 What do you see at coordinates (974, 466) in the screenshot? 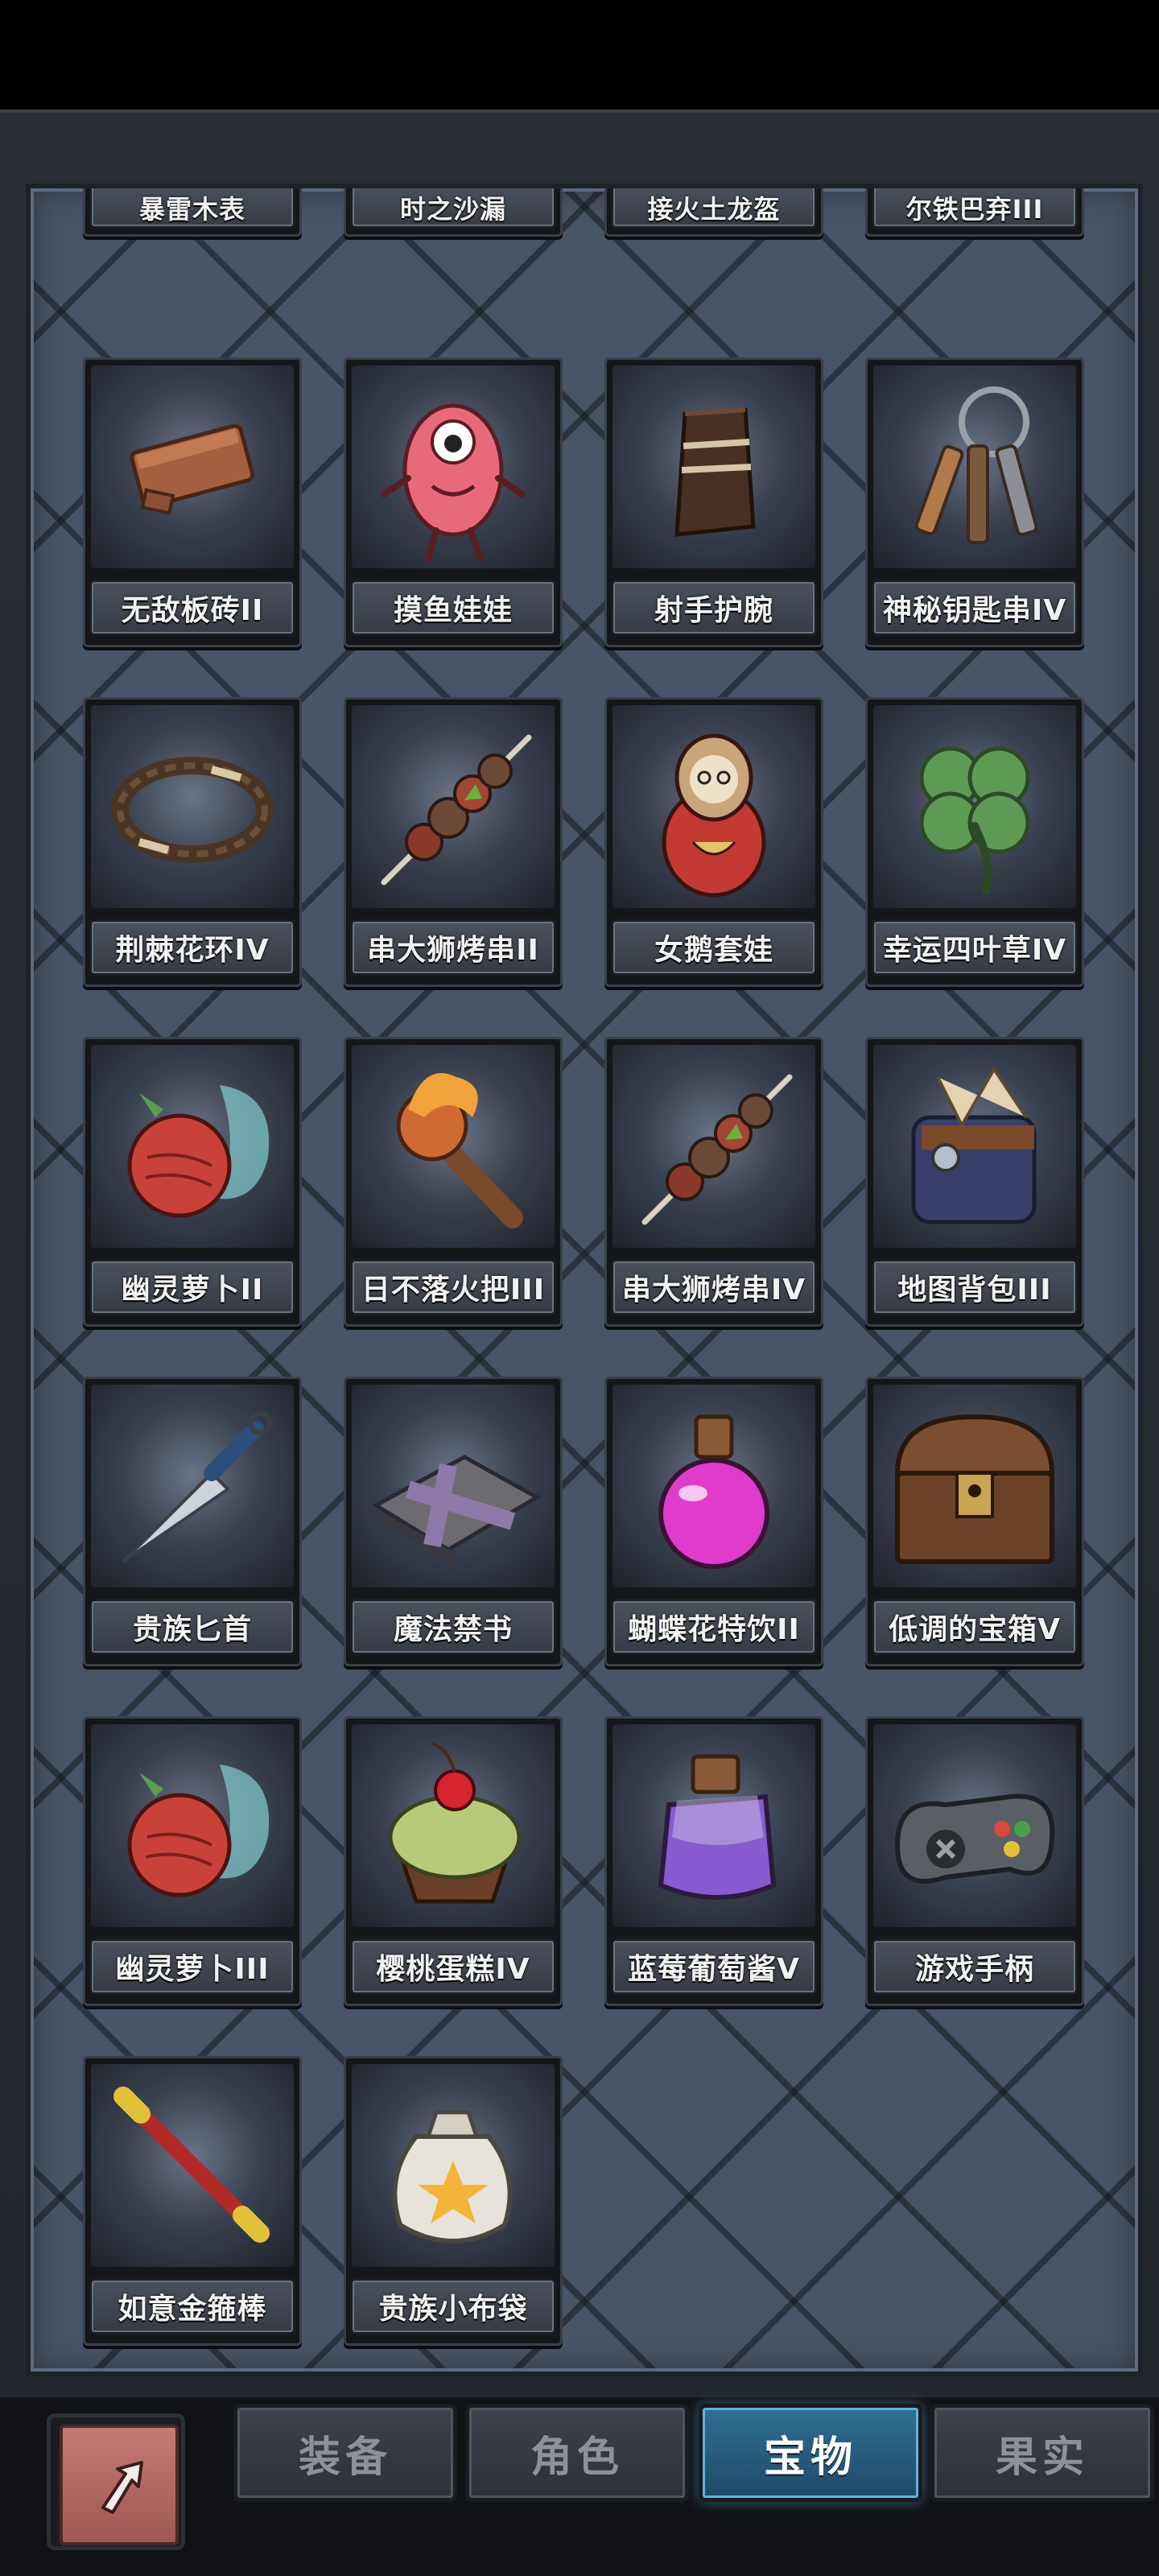
I see `keys-icon` at bounding box center [974, 466].